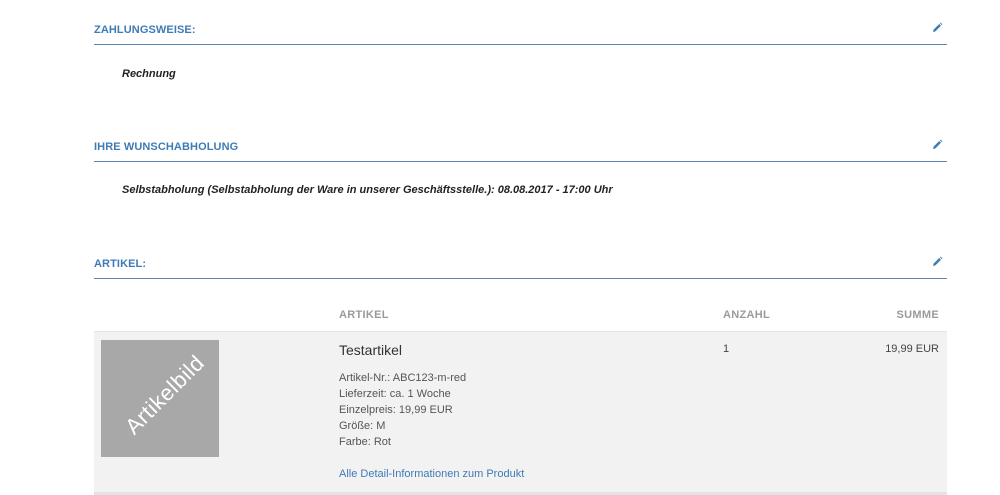  Describe the element at coordinates (917, 315) in the screenshot. I see `column-header-sum: SUMME` at that location.